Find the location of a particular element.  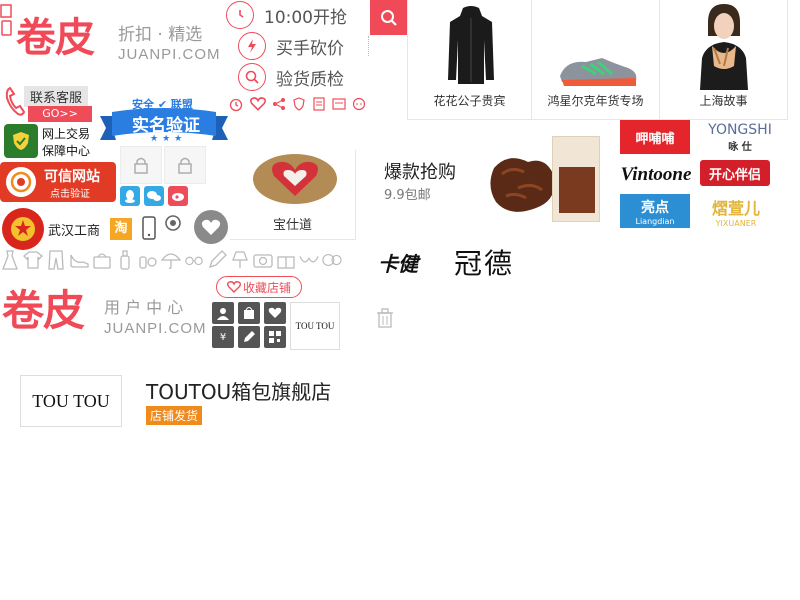

search-button is located at coordinates (388, 17).